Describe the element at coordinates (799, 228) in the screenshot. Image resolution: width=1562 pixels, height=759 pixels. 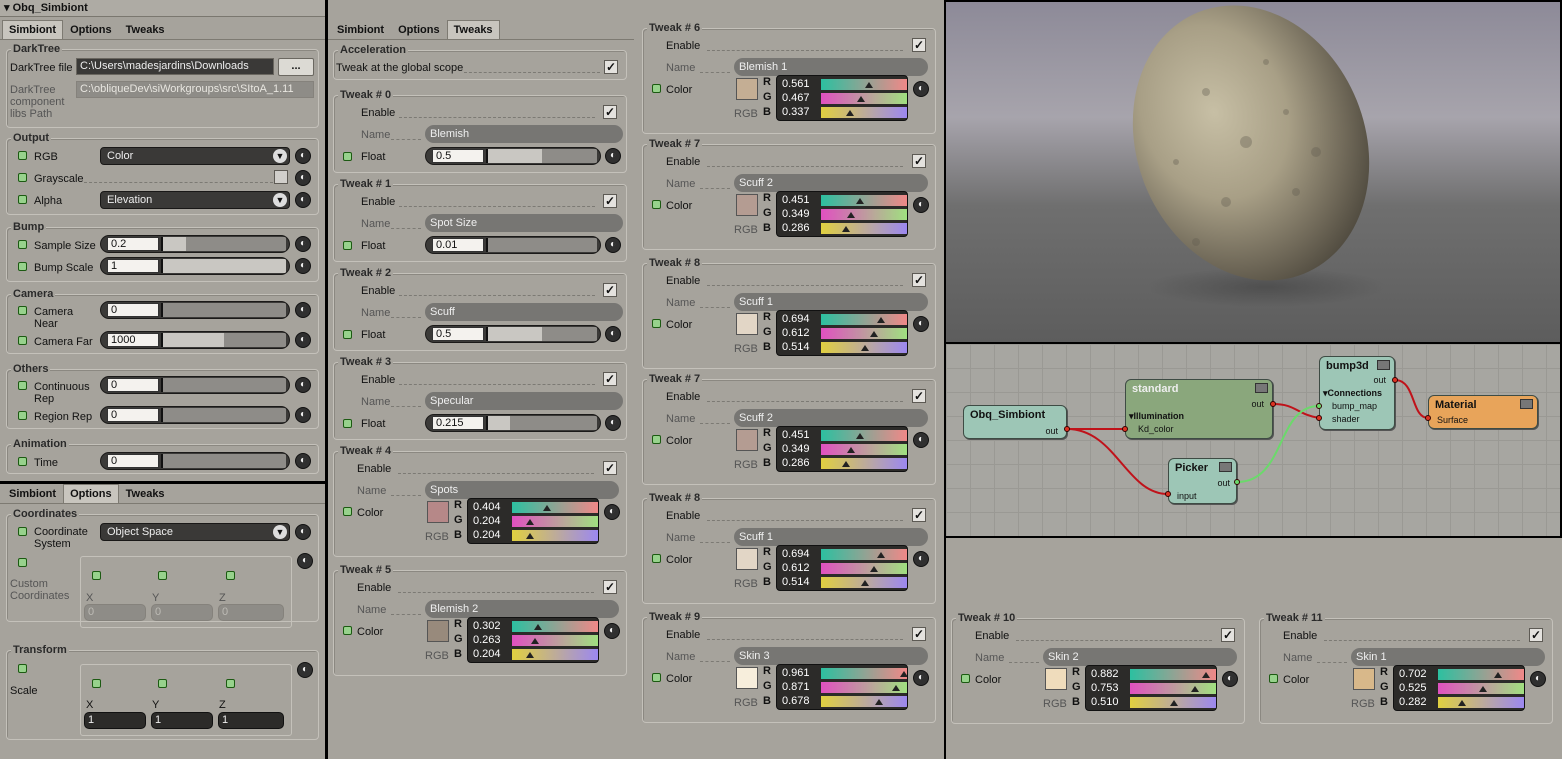
I see `blue-value: 0.286` at that location.